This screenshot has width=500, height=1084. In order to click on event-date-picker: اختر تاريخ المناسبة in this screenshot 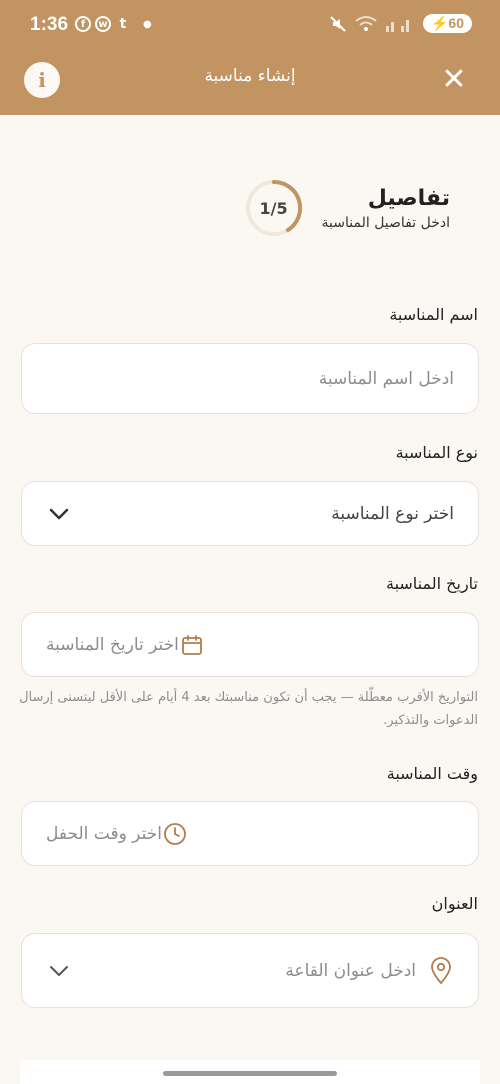, I will do `click(250, 644)`.